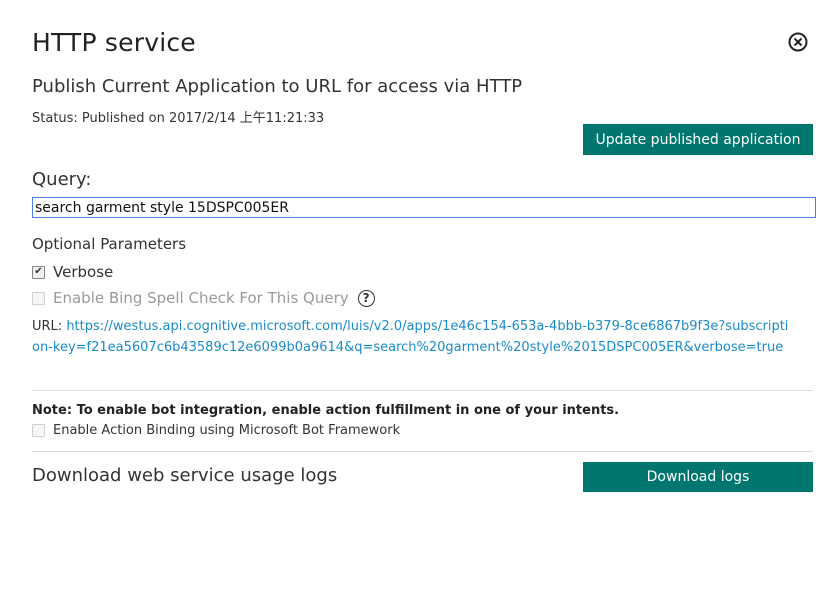  Describe the element at coordinates (698, 139) in the screenshot. I see `update-published-application-button: Update published application` at that location.